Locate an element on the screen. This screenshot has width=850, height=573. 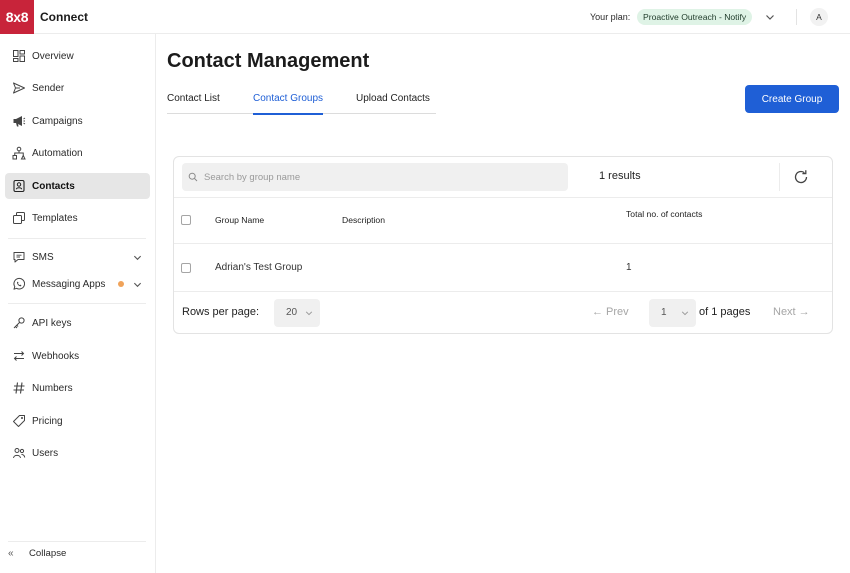
sidebar-item-numbers: Numbers is located at coordinates (77, 388).